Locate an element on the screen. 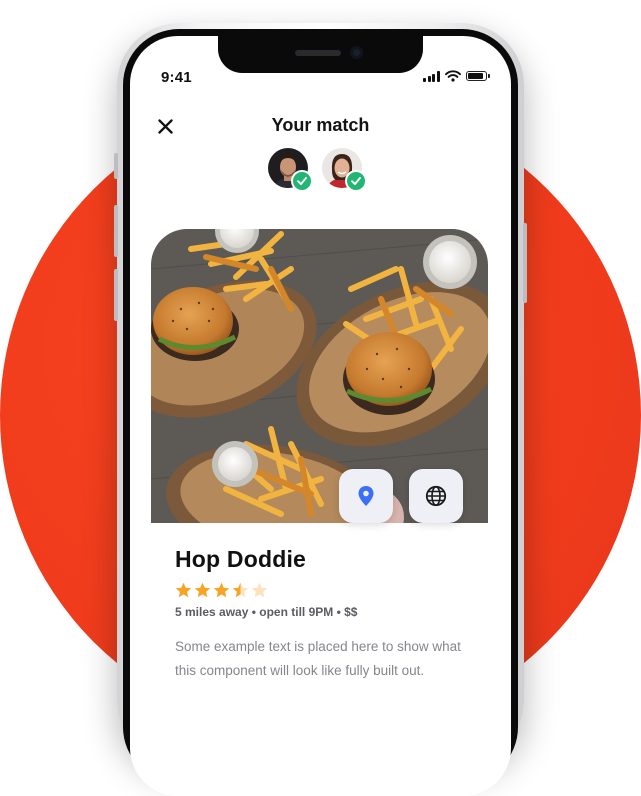 The image size is (641, 796). match-avatars is located at coordinates (321, 171).